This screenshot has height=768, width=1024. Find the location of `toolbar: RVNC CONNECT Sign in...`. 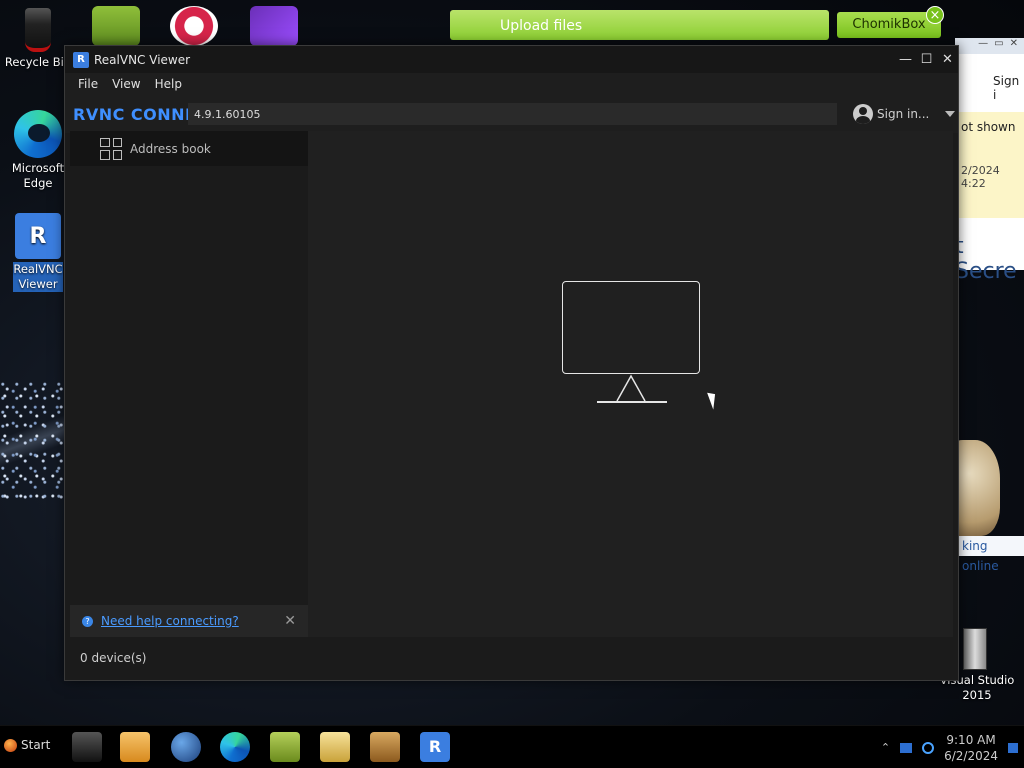

toolbar: RVNC CONNECT Sign in... is located at coordinates (511, 114).